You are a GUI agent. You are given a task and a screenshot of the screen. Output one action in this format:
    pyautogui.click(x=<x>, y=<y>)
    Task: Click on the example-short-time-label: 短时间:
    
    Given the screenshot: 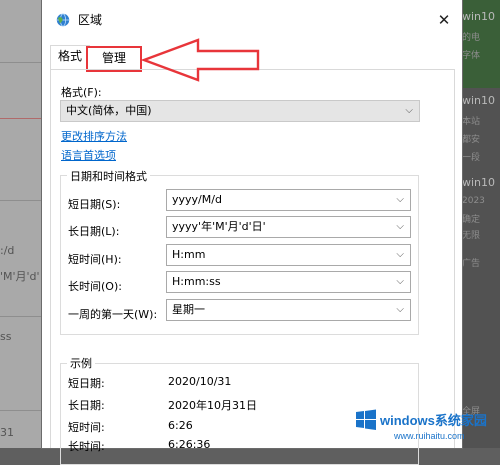 What is the action you would take?
    pyautogui.click(x=86, y=427)
    